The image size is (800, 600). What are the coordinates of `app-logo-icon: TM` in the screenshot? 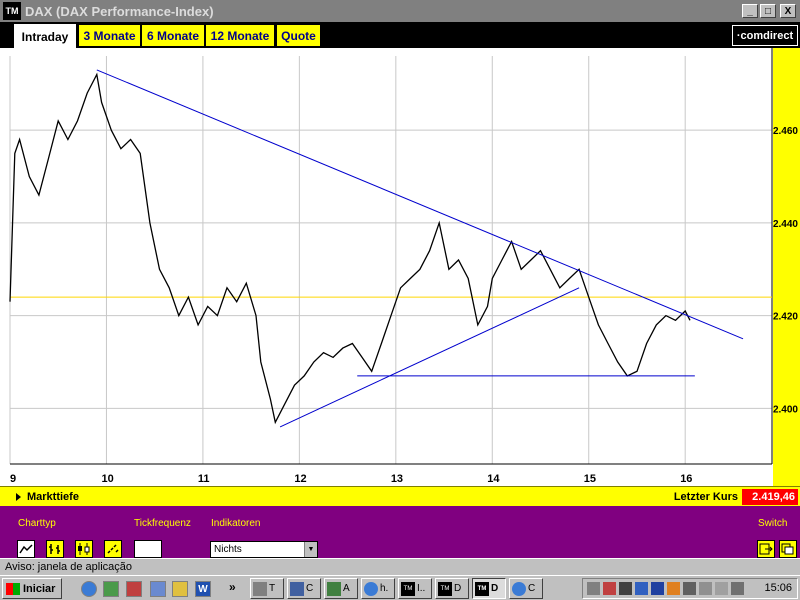 It's located at (12, 11).